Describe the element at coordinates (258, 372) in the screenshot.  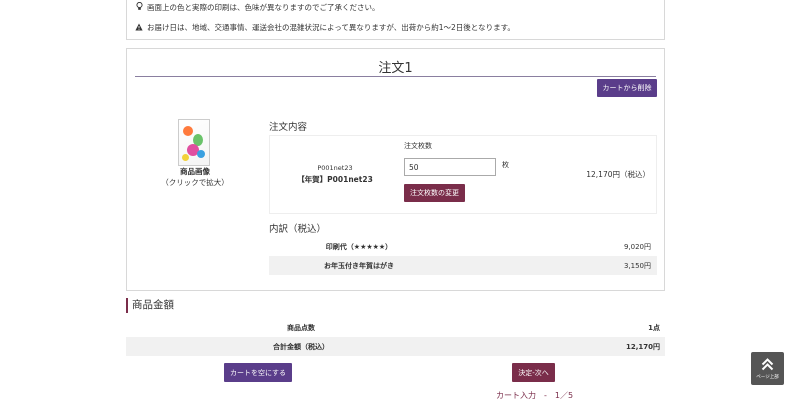
I see `empty-cart-button: カートを空にする` at that location.